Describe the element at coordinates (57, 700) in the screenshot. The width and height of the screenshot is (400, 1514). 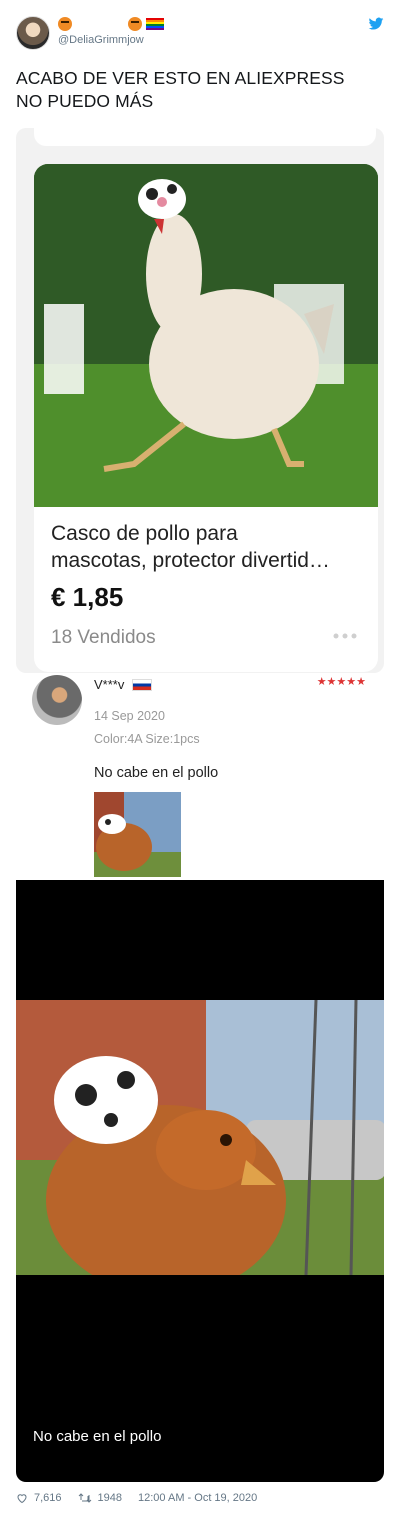
I see `reviewer-avatar` at that location.